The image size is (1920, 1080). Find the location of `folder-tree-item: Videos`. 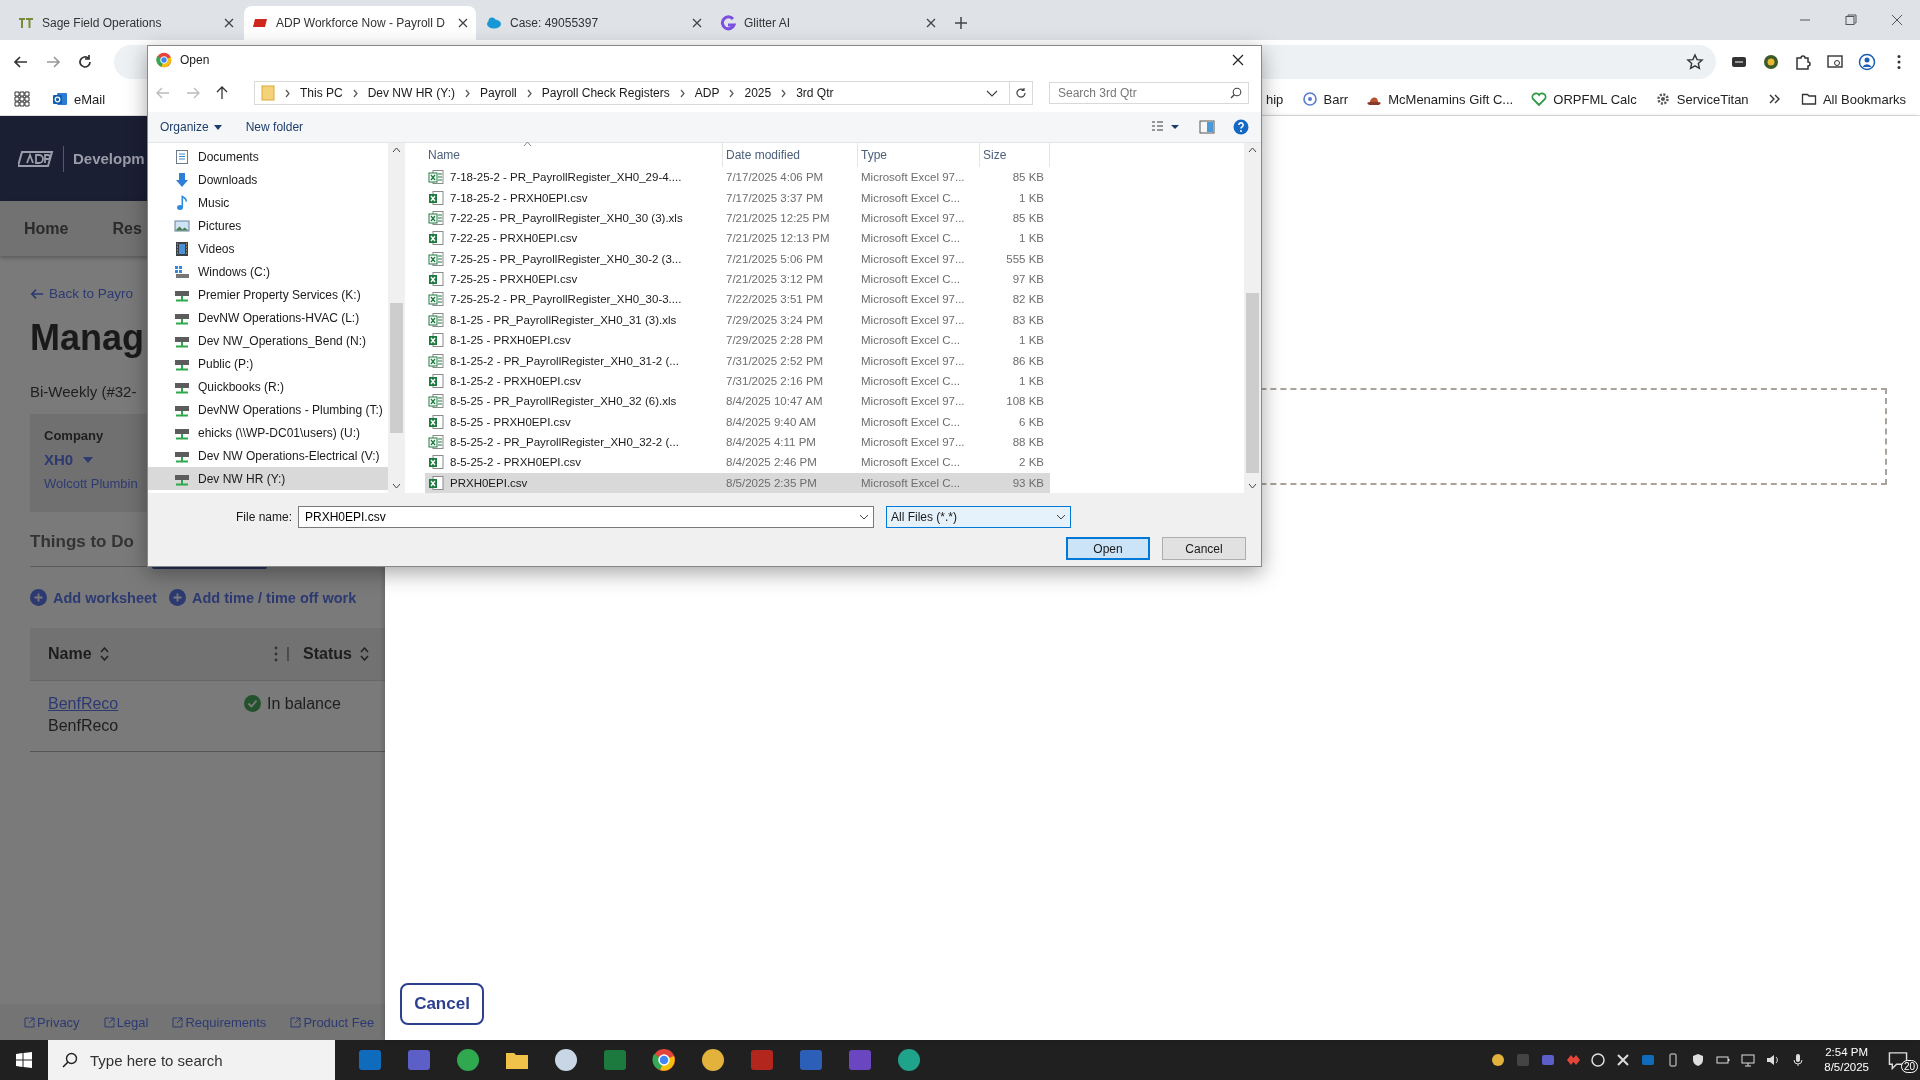

folder-tree-item: Videos is located at coordinates (268, 248).